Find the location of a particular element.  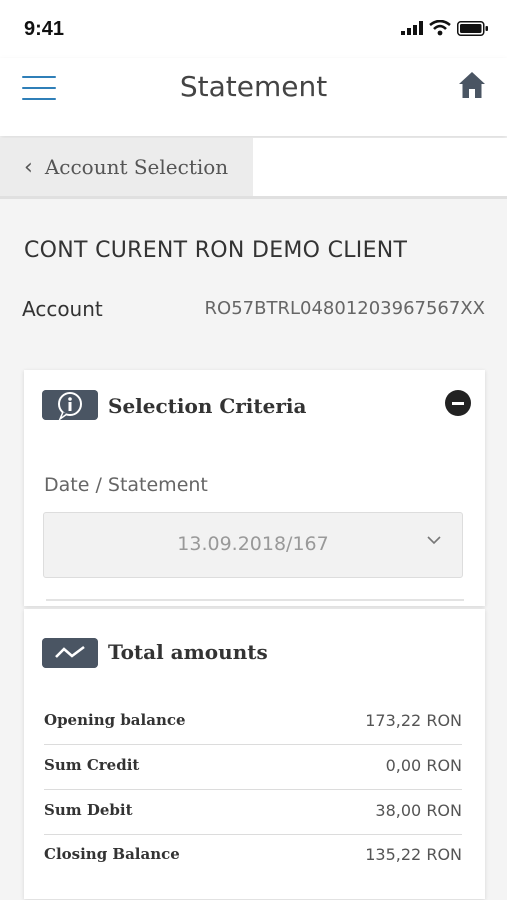

back-to-account-selection-button: ‹ Account Selection is located at coordinates (126, 167).